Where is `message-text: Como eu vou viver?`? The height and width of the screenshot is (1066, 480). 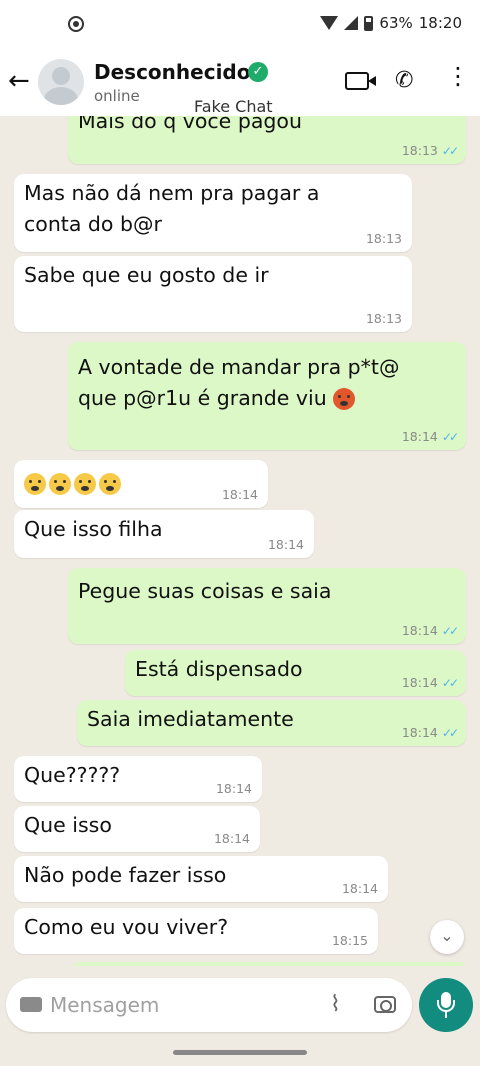
message-text: Como eu vou viver? is located at coordinates (126, 927).